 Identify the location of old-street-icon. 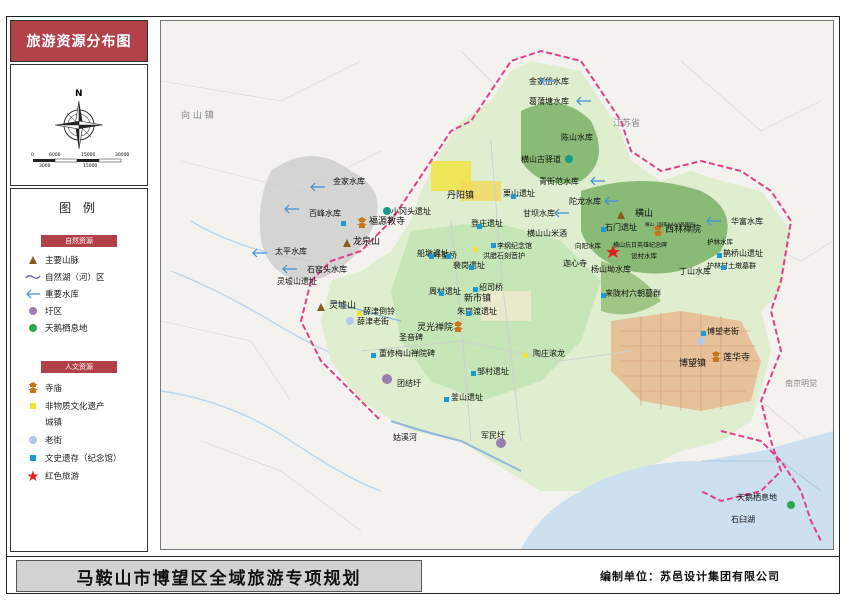
(33, 440).